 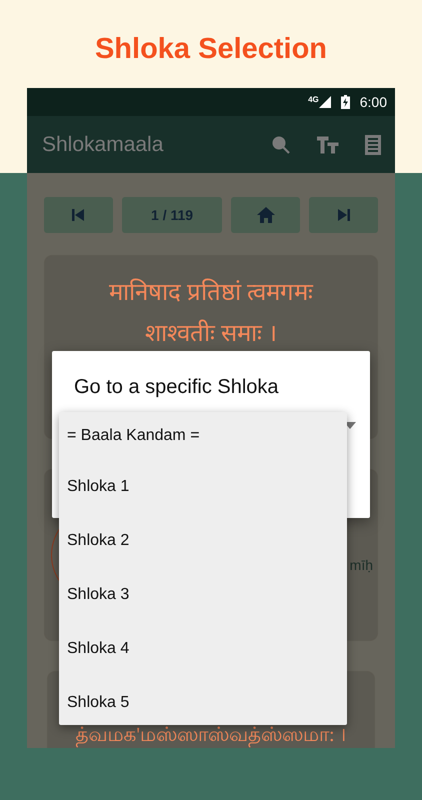 I want to click on transliteration-text: mīḥ, so click(x=361, y=565).